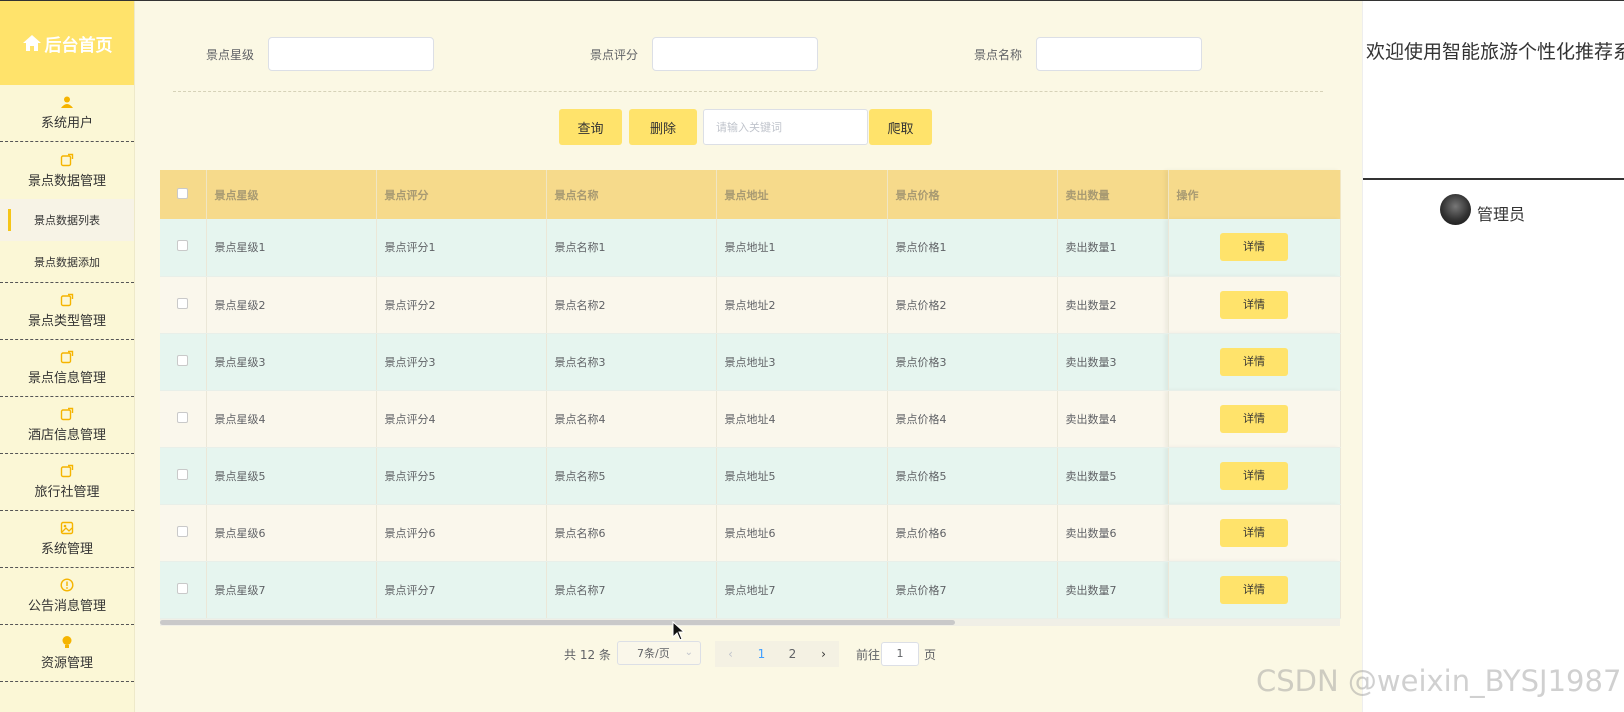  What do you see at coordinates (67, 596) in the screenshot?
I see `sidebar-item-announcements: 公告消息管理` at bounding box center [67, 596].